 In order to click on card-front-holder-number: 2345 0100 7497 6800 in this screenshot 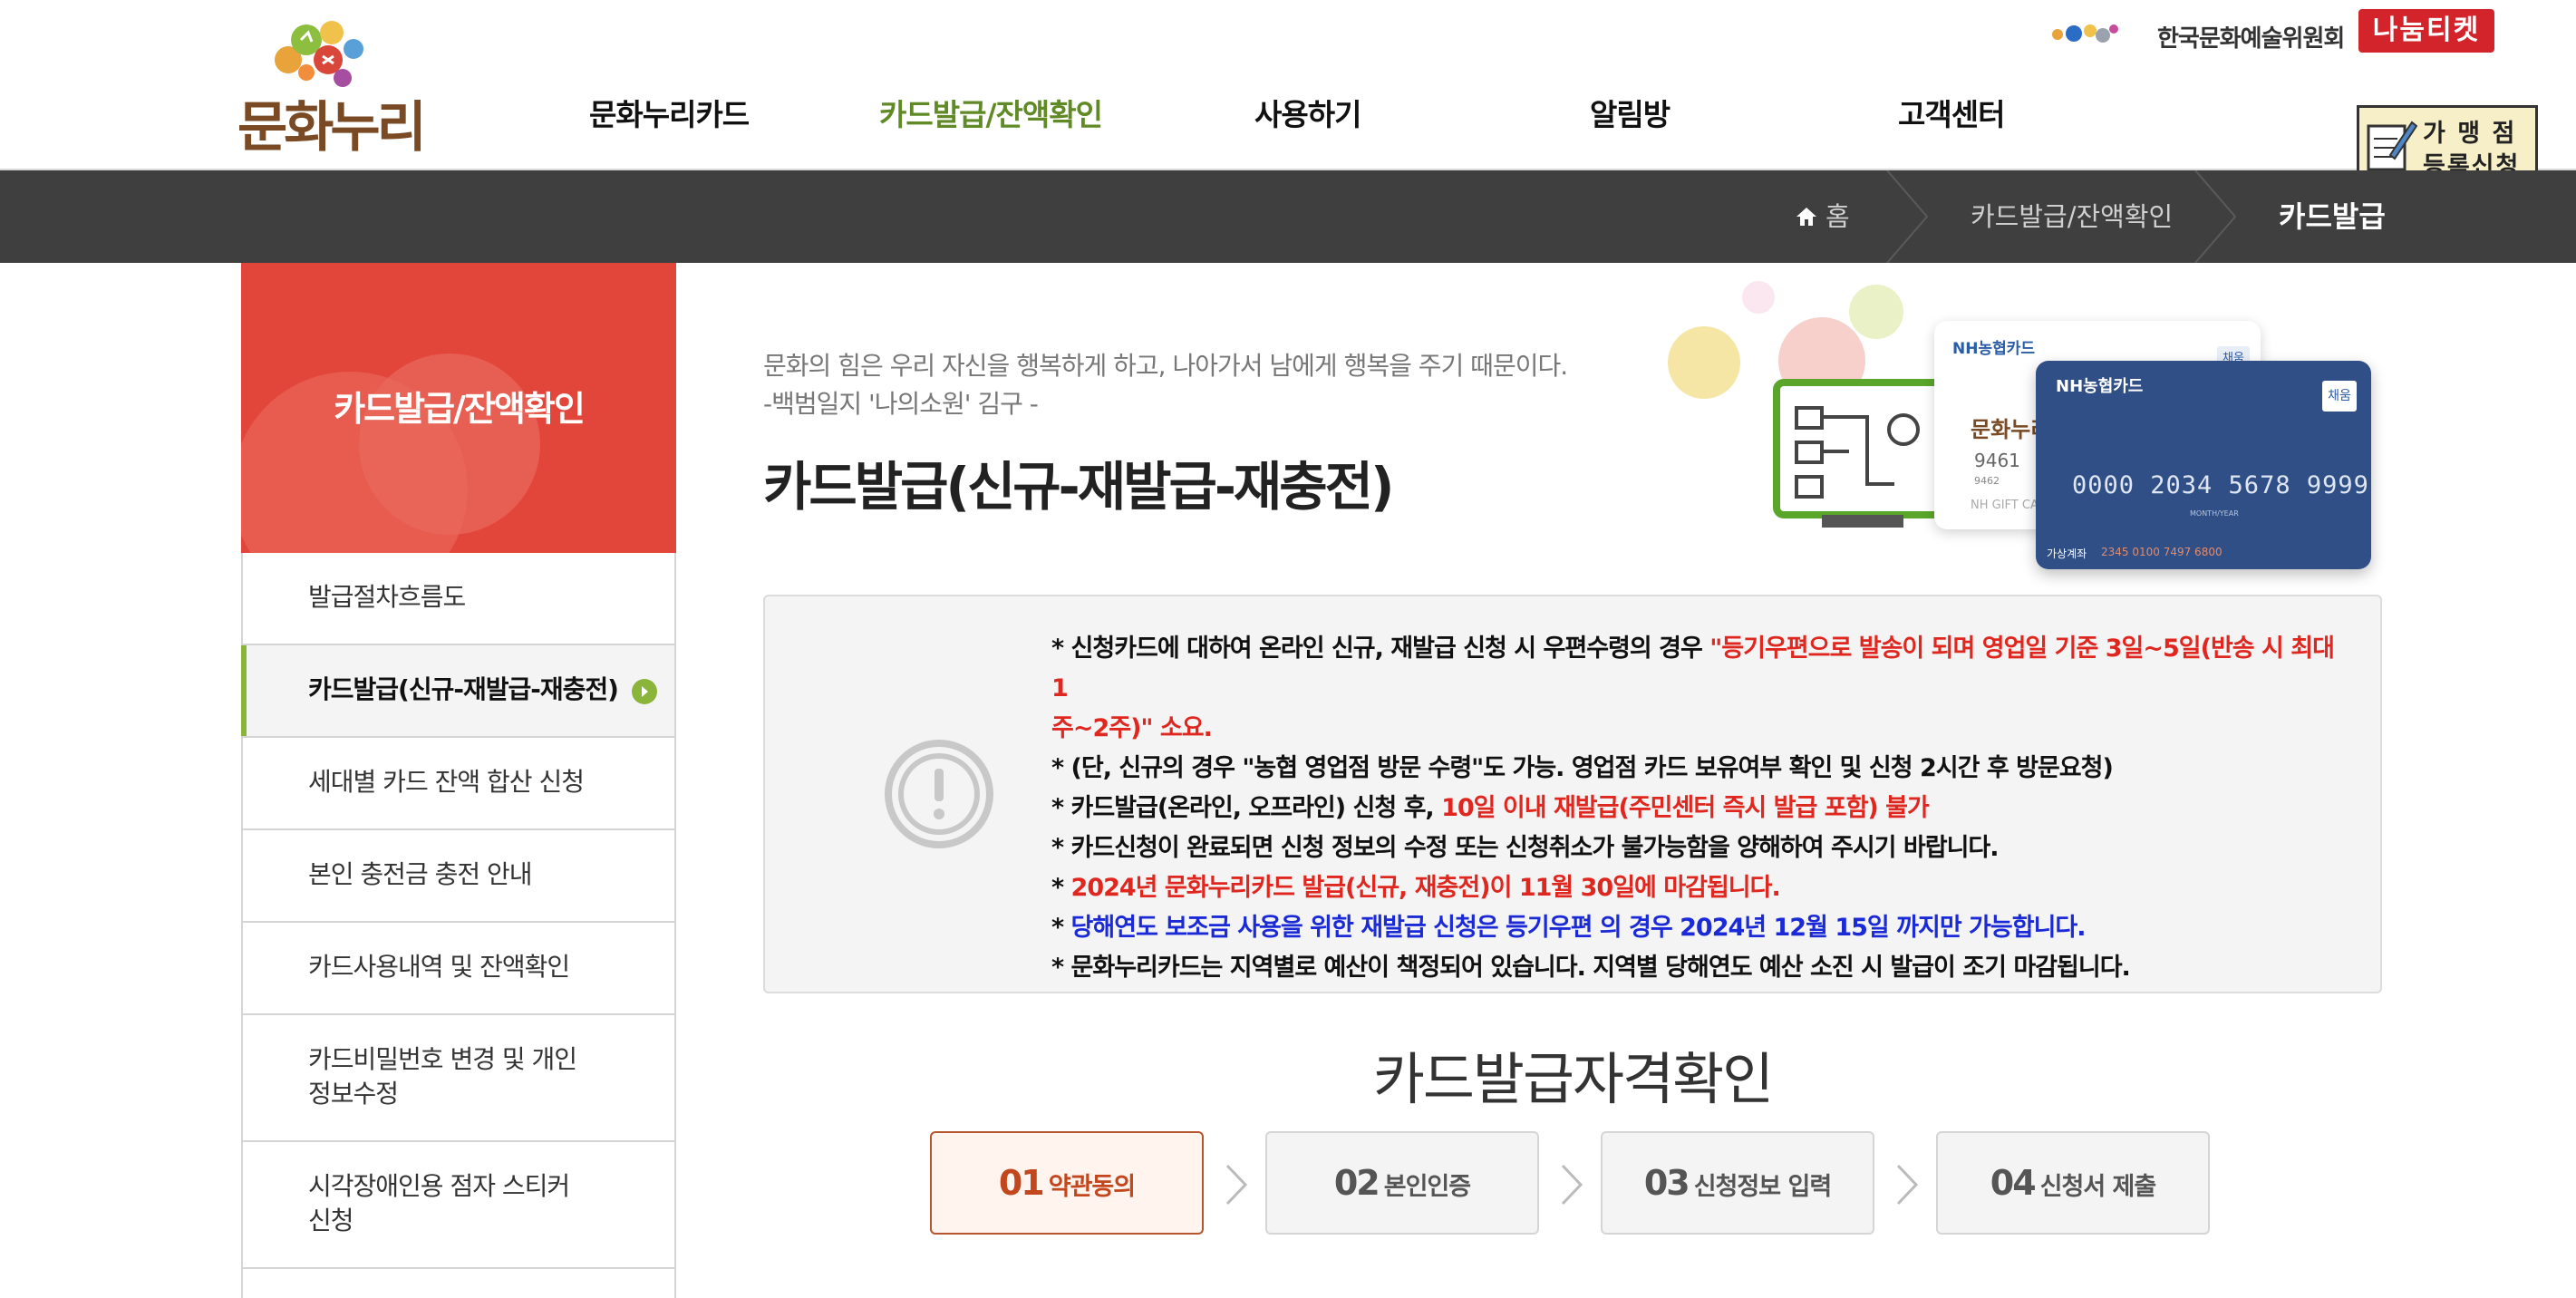, I will do `click(2162, 552)`.